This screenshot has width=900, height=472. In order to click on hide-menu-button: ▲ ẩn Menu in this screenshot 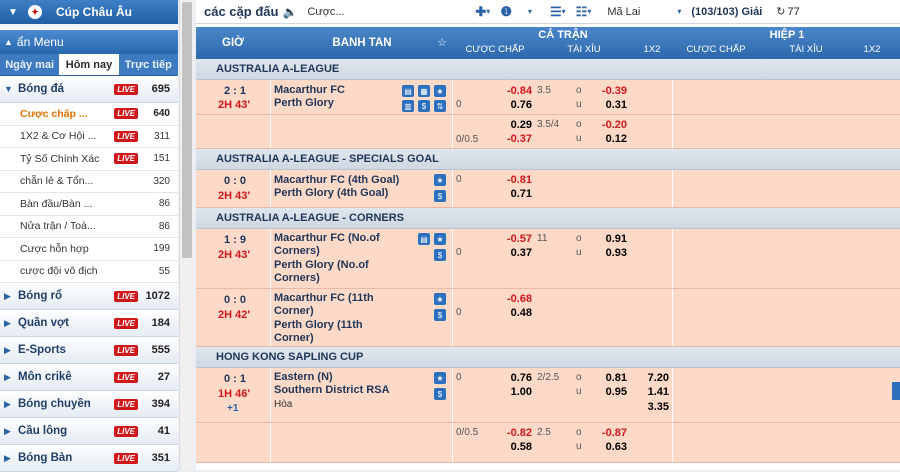, I will do `click(89, 42)`.